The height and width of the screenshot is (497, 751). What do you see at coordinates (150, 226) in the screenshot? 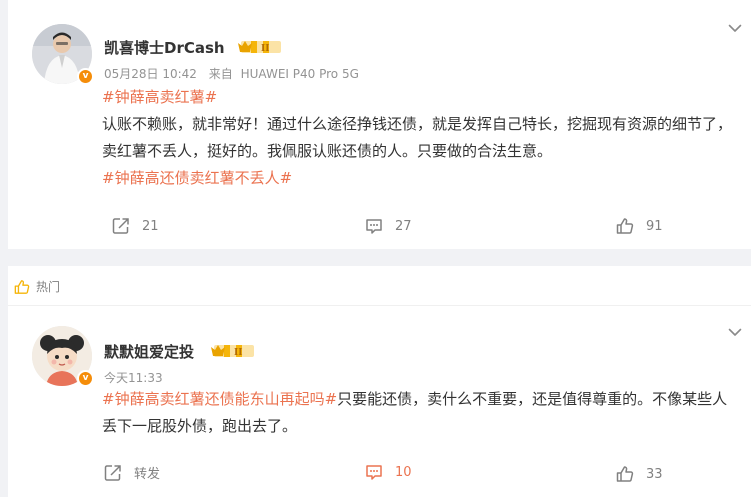
I see `repost-count: 21` at bounding box center [150, 226].